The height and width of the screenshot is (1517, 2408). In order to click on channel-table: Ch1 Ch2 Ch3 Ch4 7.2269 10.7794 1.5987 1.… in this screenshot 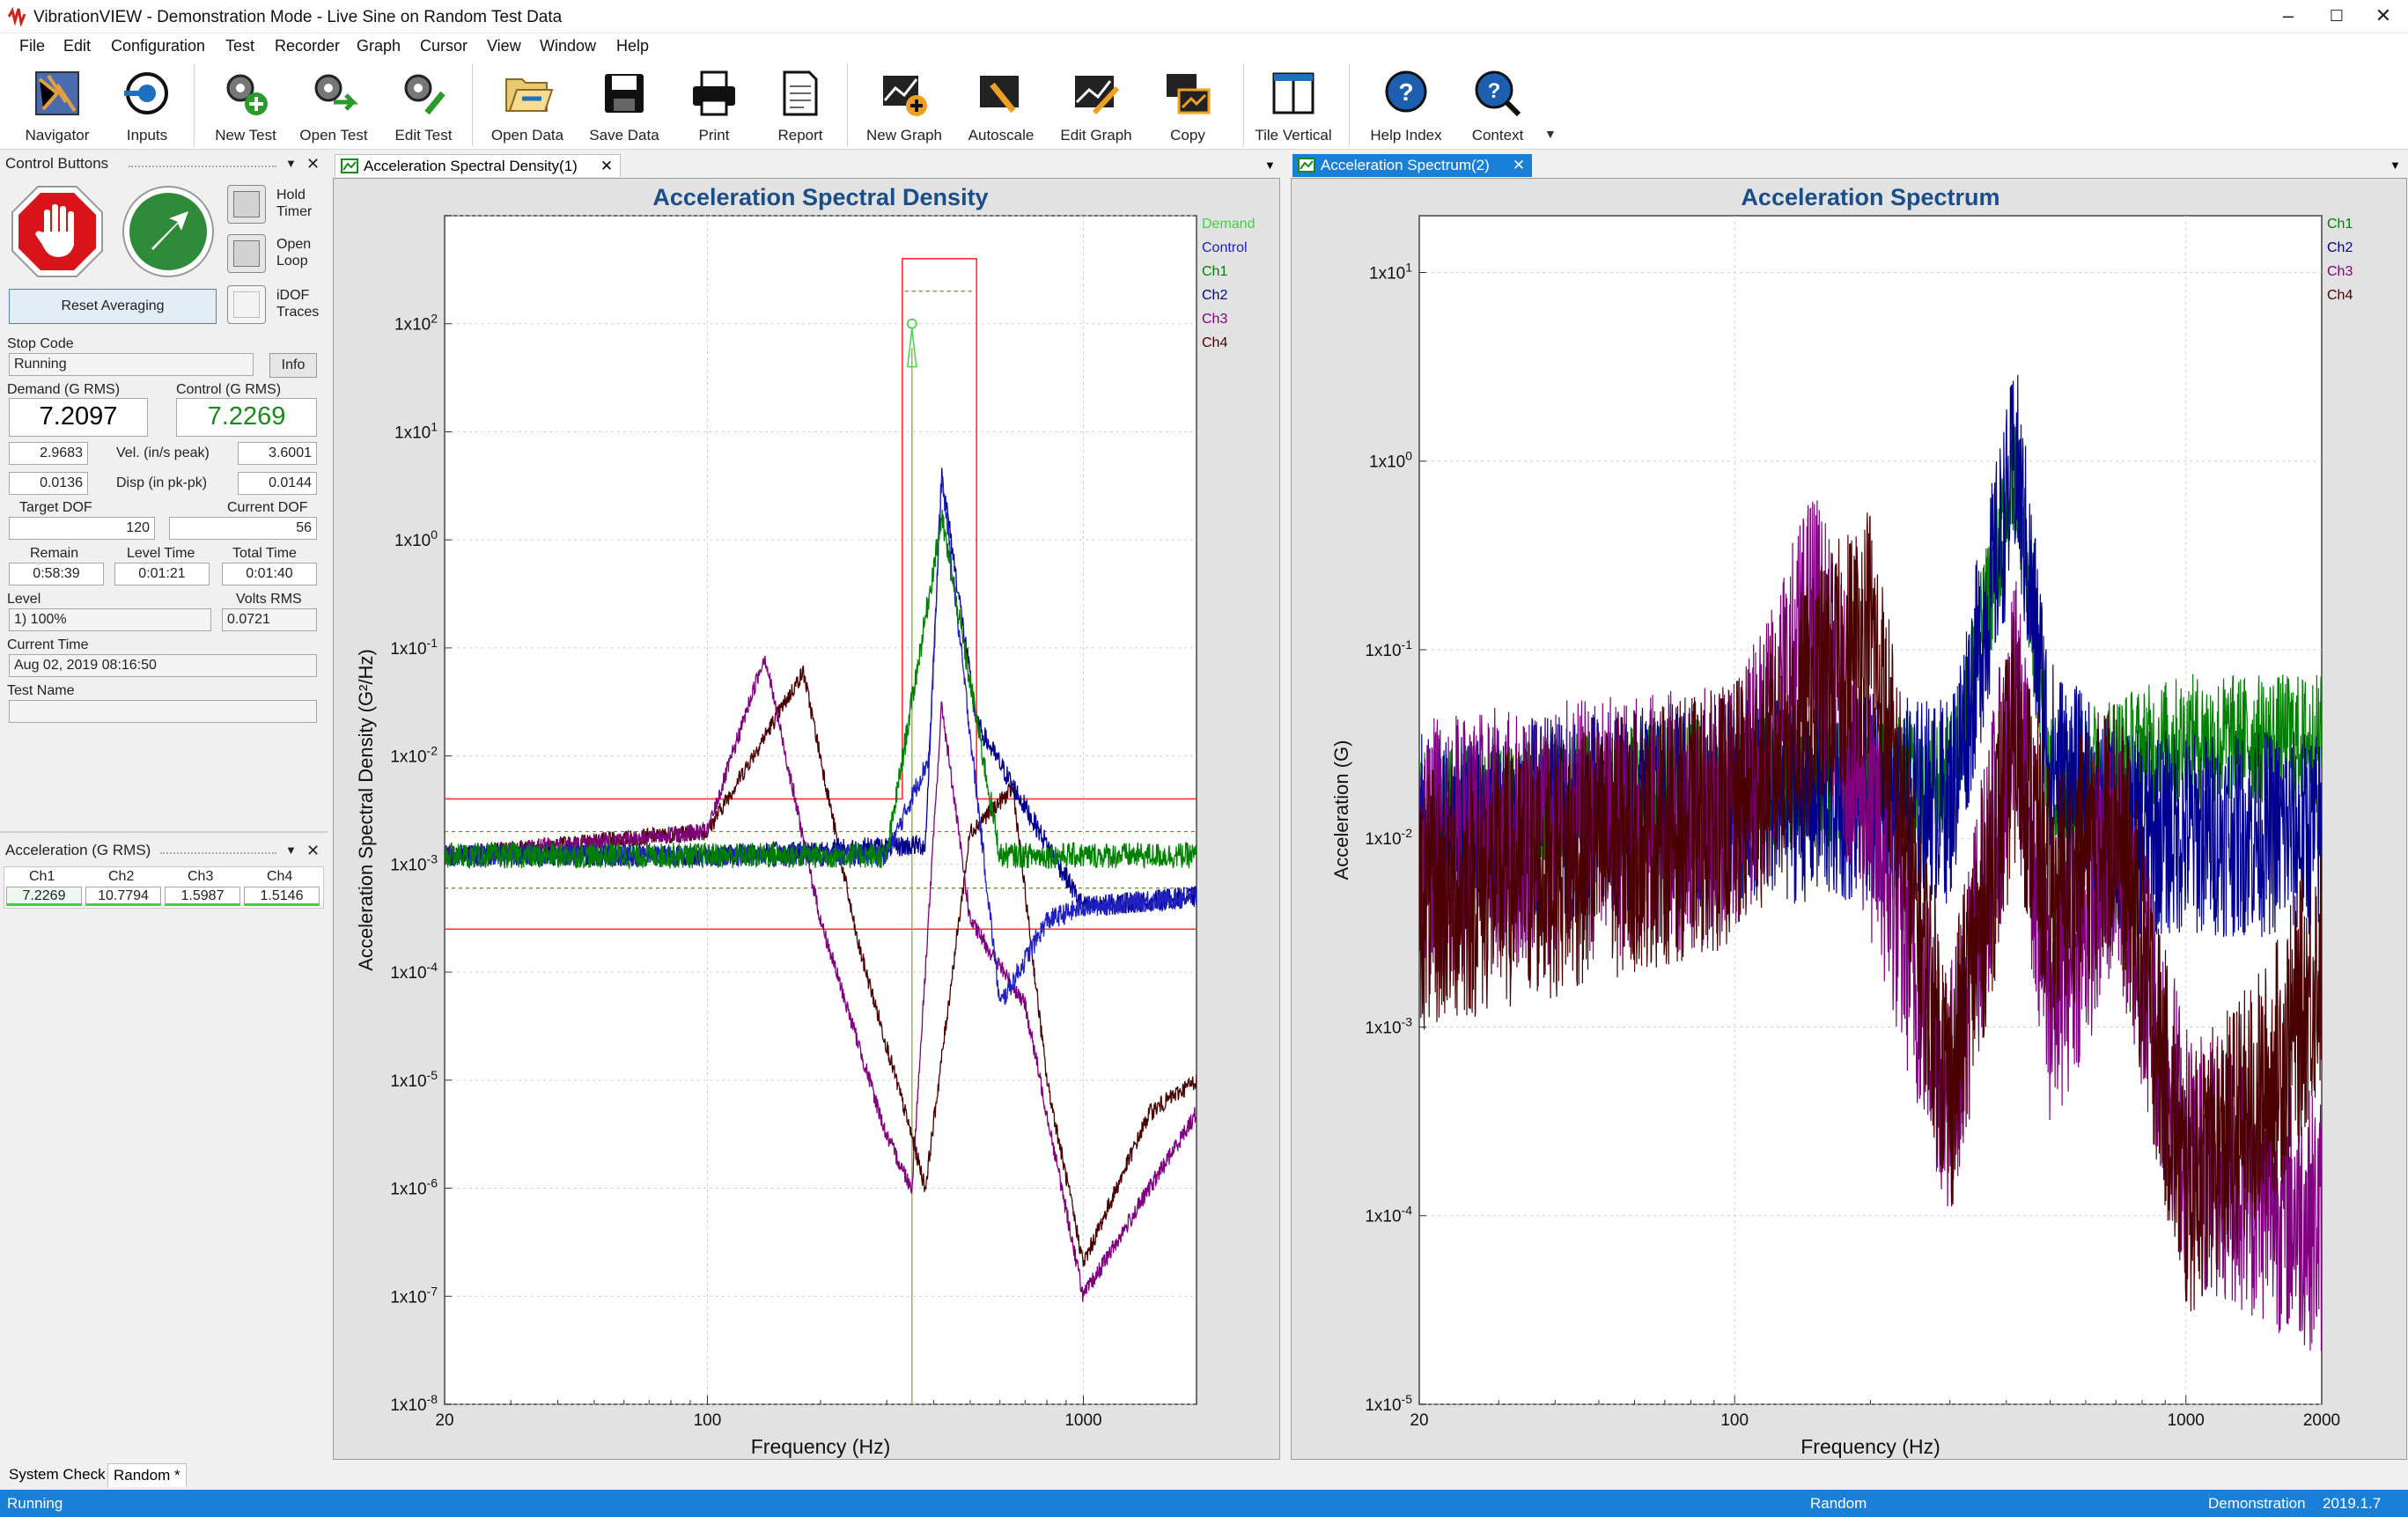, I will do `click(164, 887)`.